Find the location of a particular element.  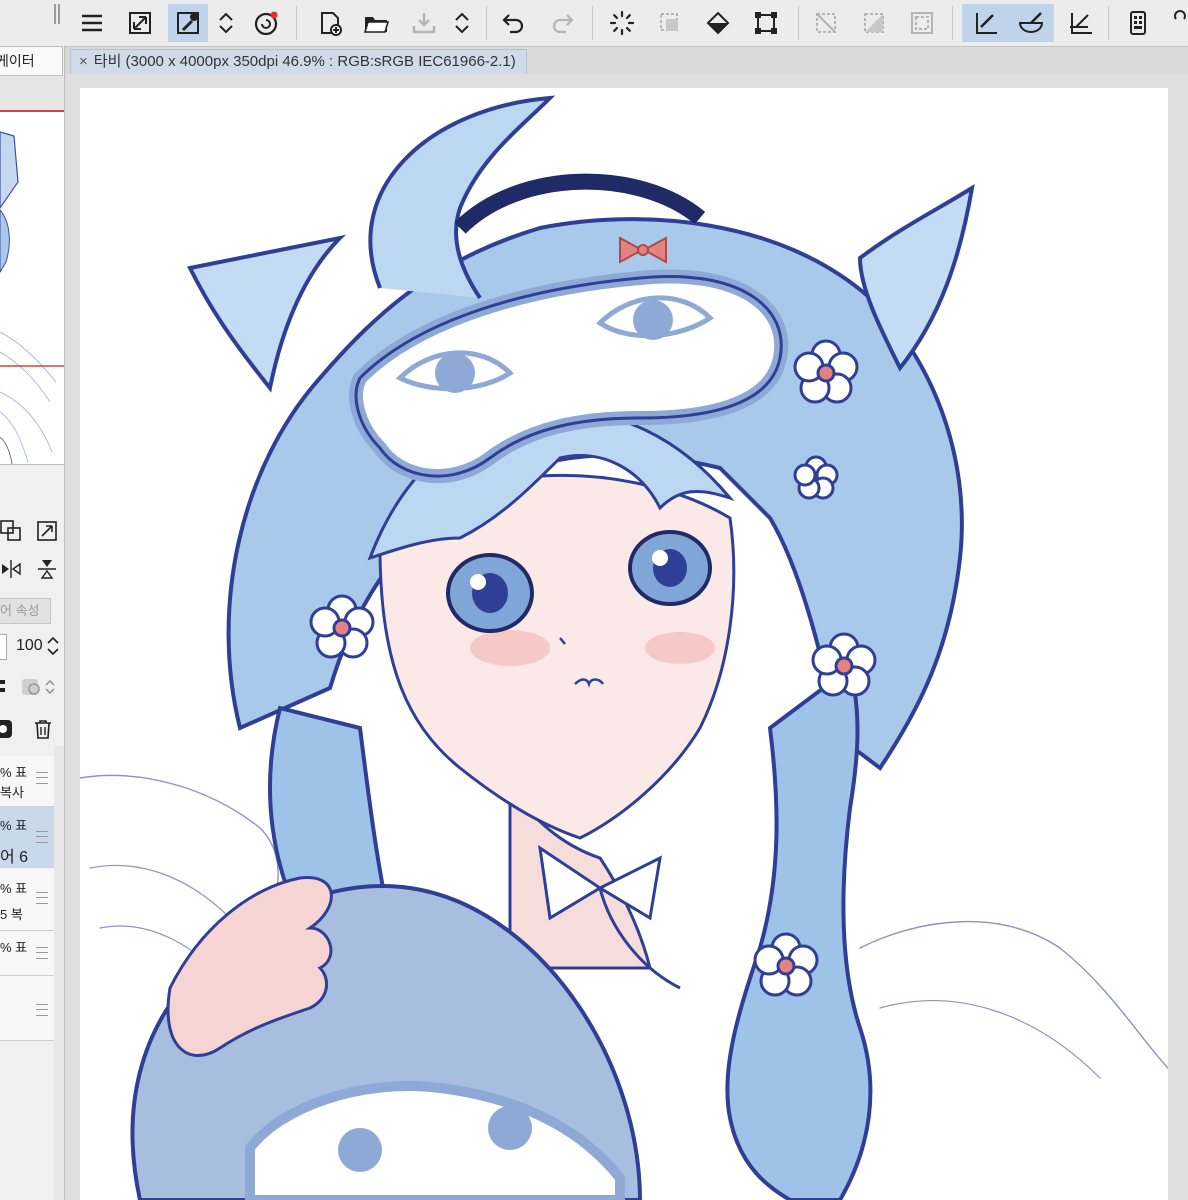

undo-icon is located at coordinates (514, 23).